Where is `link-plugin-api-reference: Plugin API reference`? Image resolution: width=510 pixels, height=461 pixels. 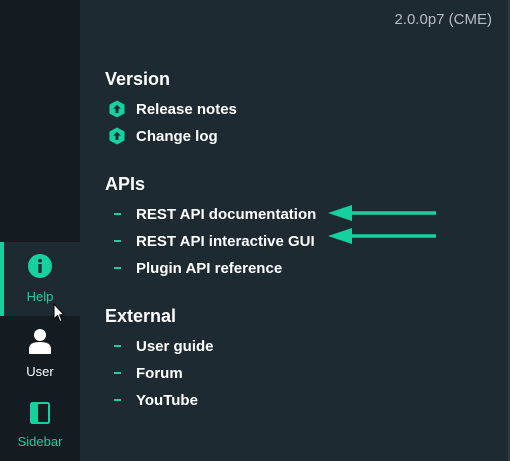
link-plugin-api-reference: Plugin API reference is located at coordinates (194, 268).